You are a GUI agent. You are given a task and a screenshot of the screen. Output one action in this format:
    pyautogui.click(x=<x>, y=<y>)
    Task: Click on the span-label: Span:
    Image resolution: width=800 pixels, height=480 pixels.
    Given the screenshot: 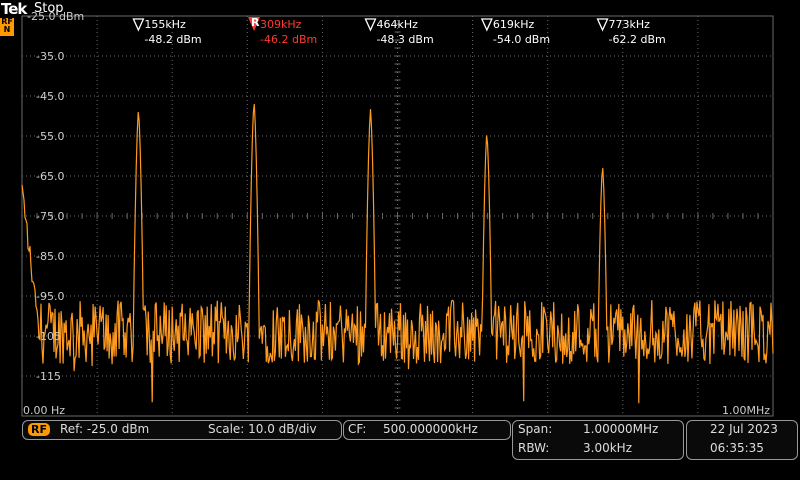 What is the action you would take?
    pyautogui.click(x=535, y=429)
    